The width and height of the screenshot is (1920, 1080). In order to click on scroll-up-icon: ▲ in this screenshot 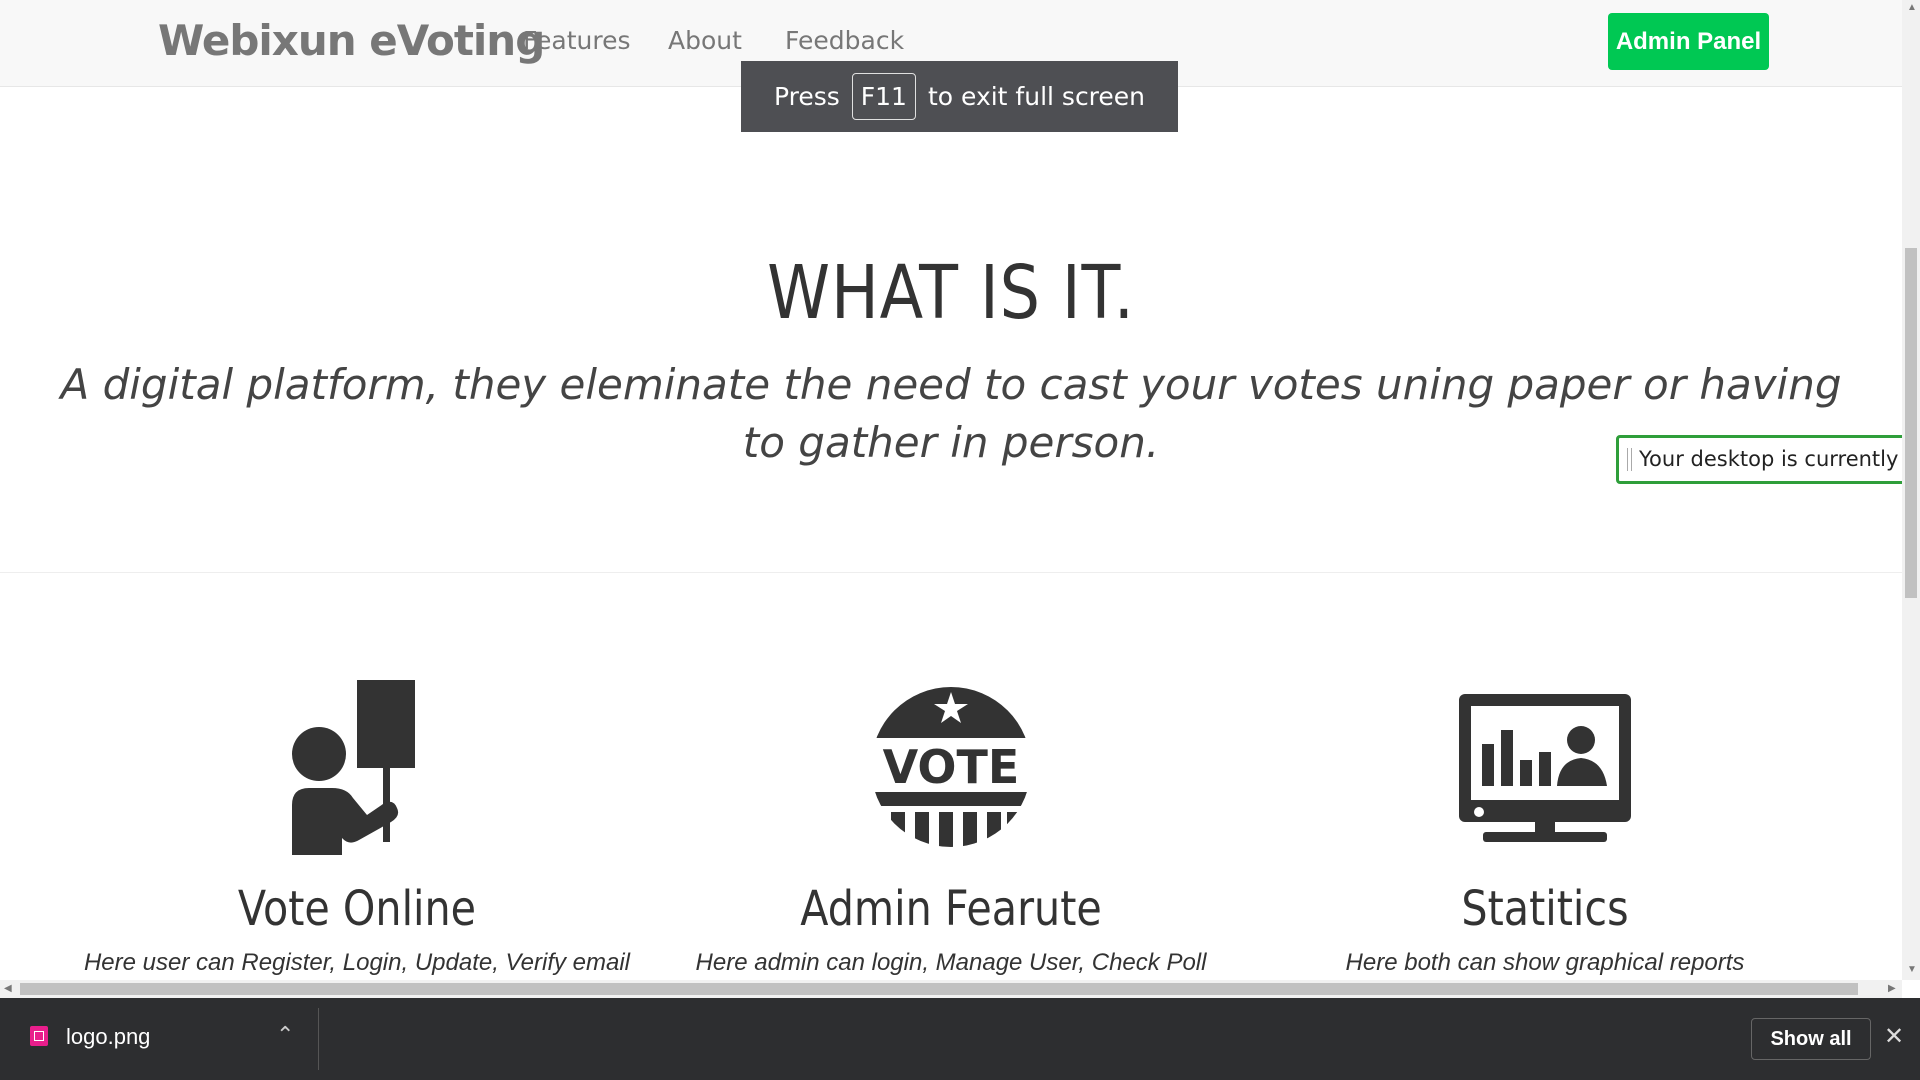, I will do `click(1912, 7)`.